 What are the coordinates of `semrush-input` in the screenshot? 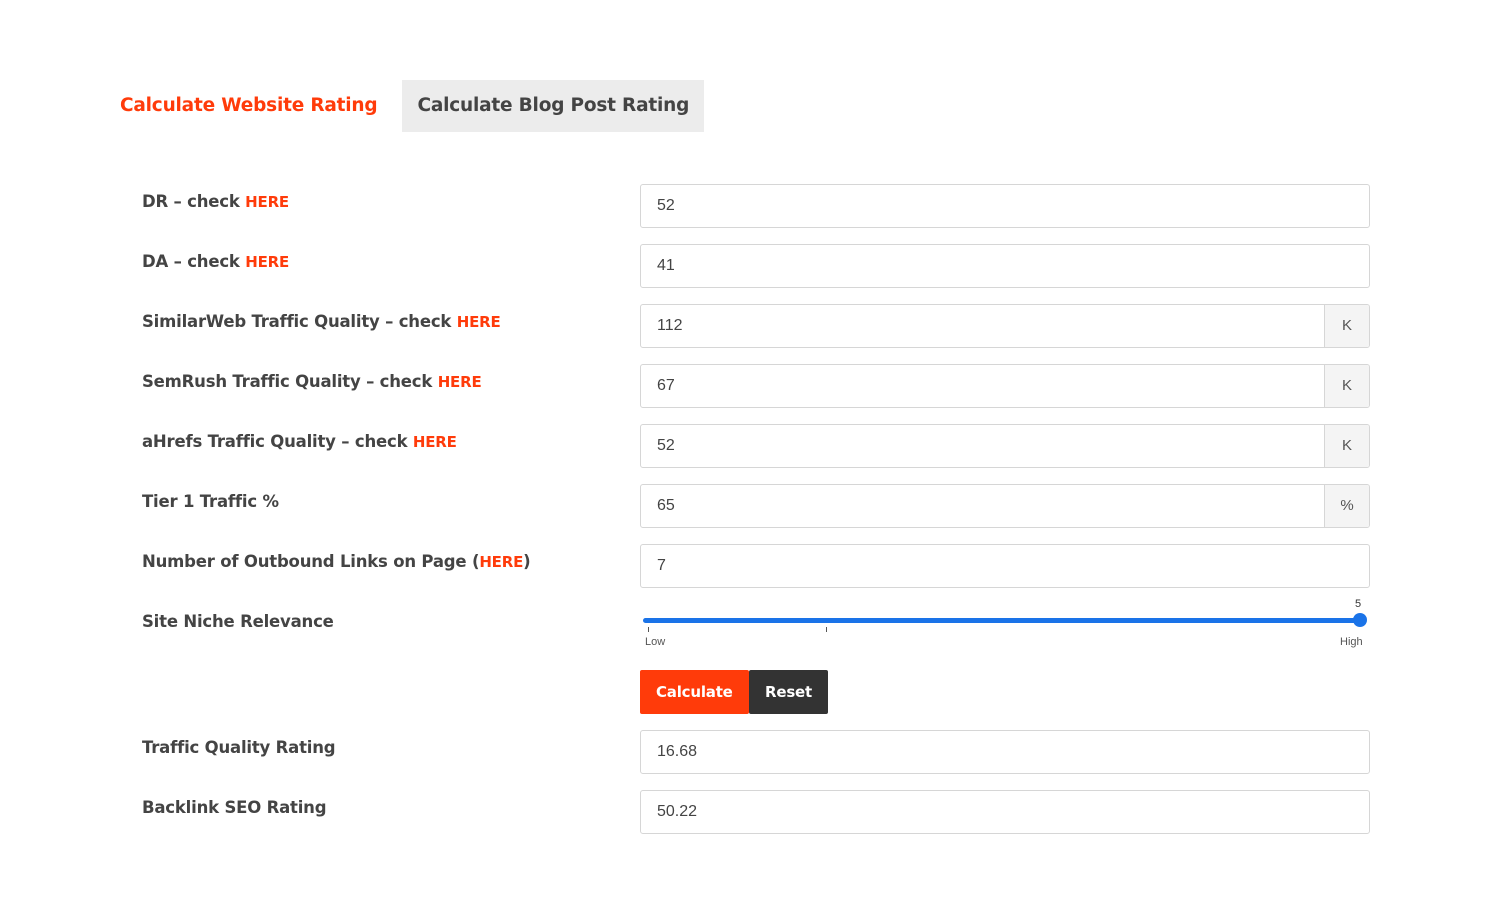 It's located at (982, 386).